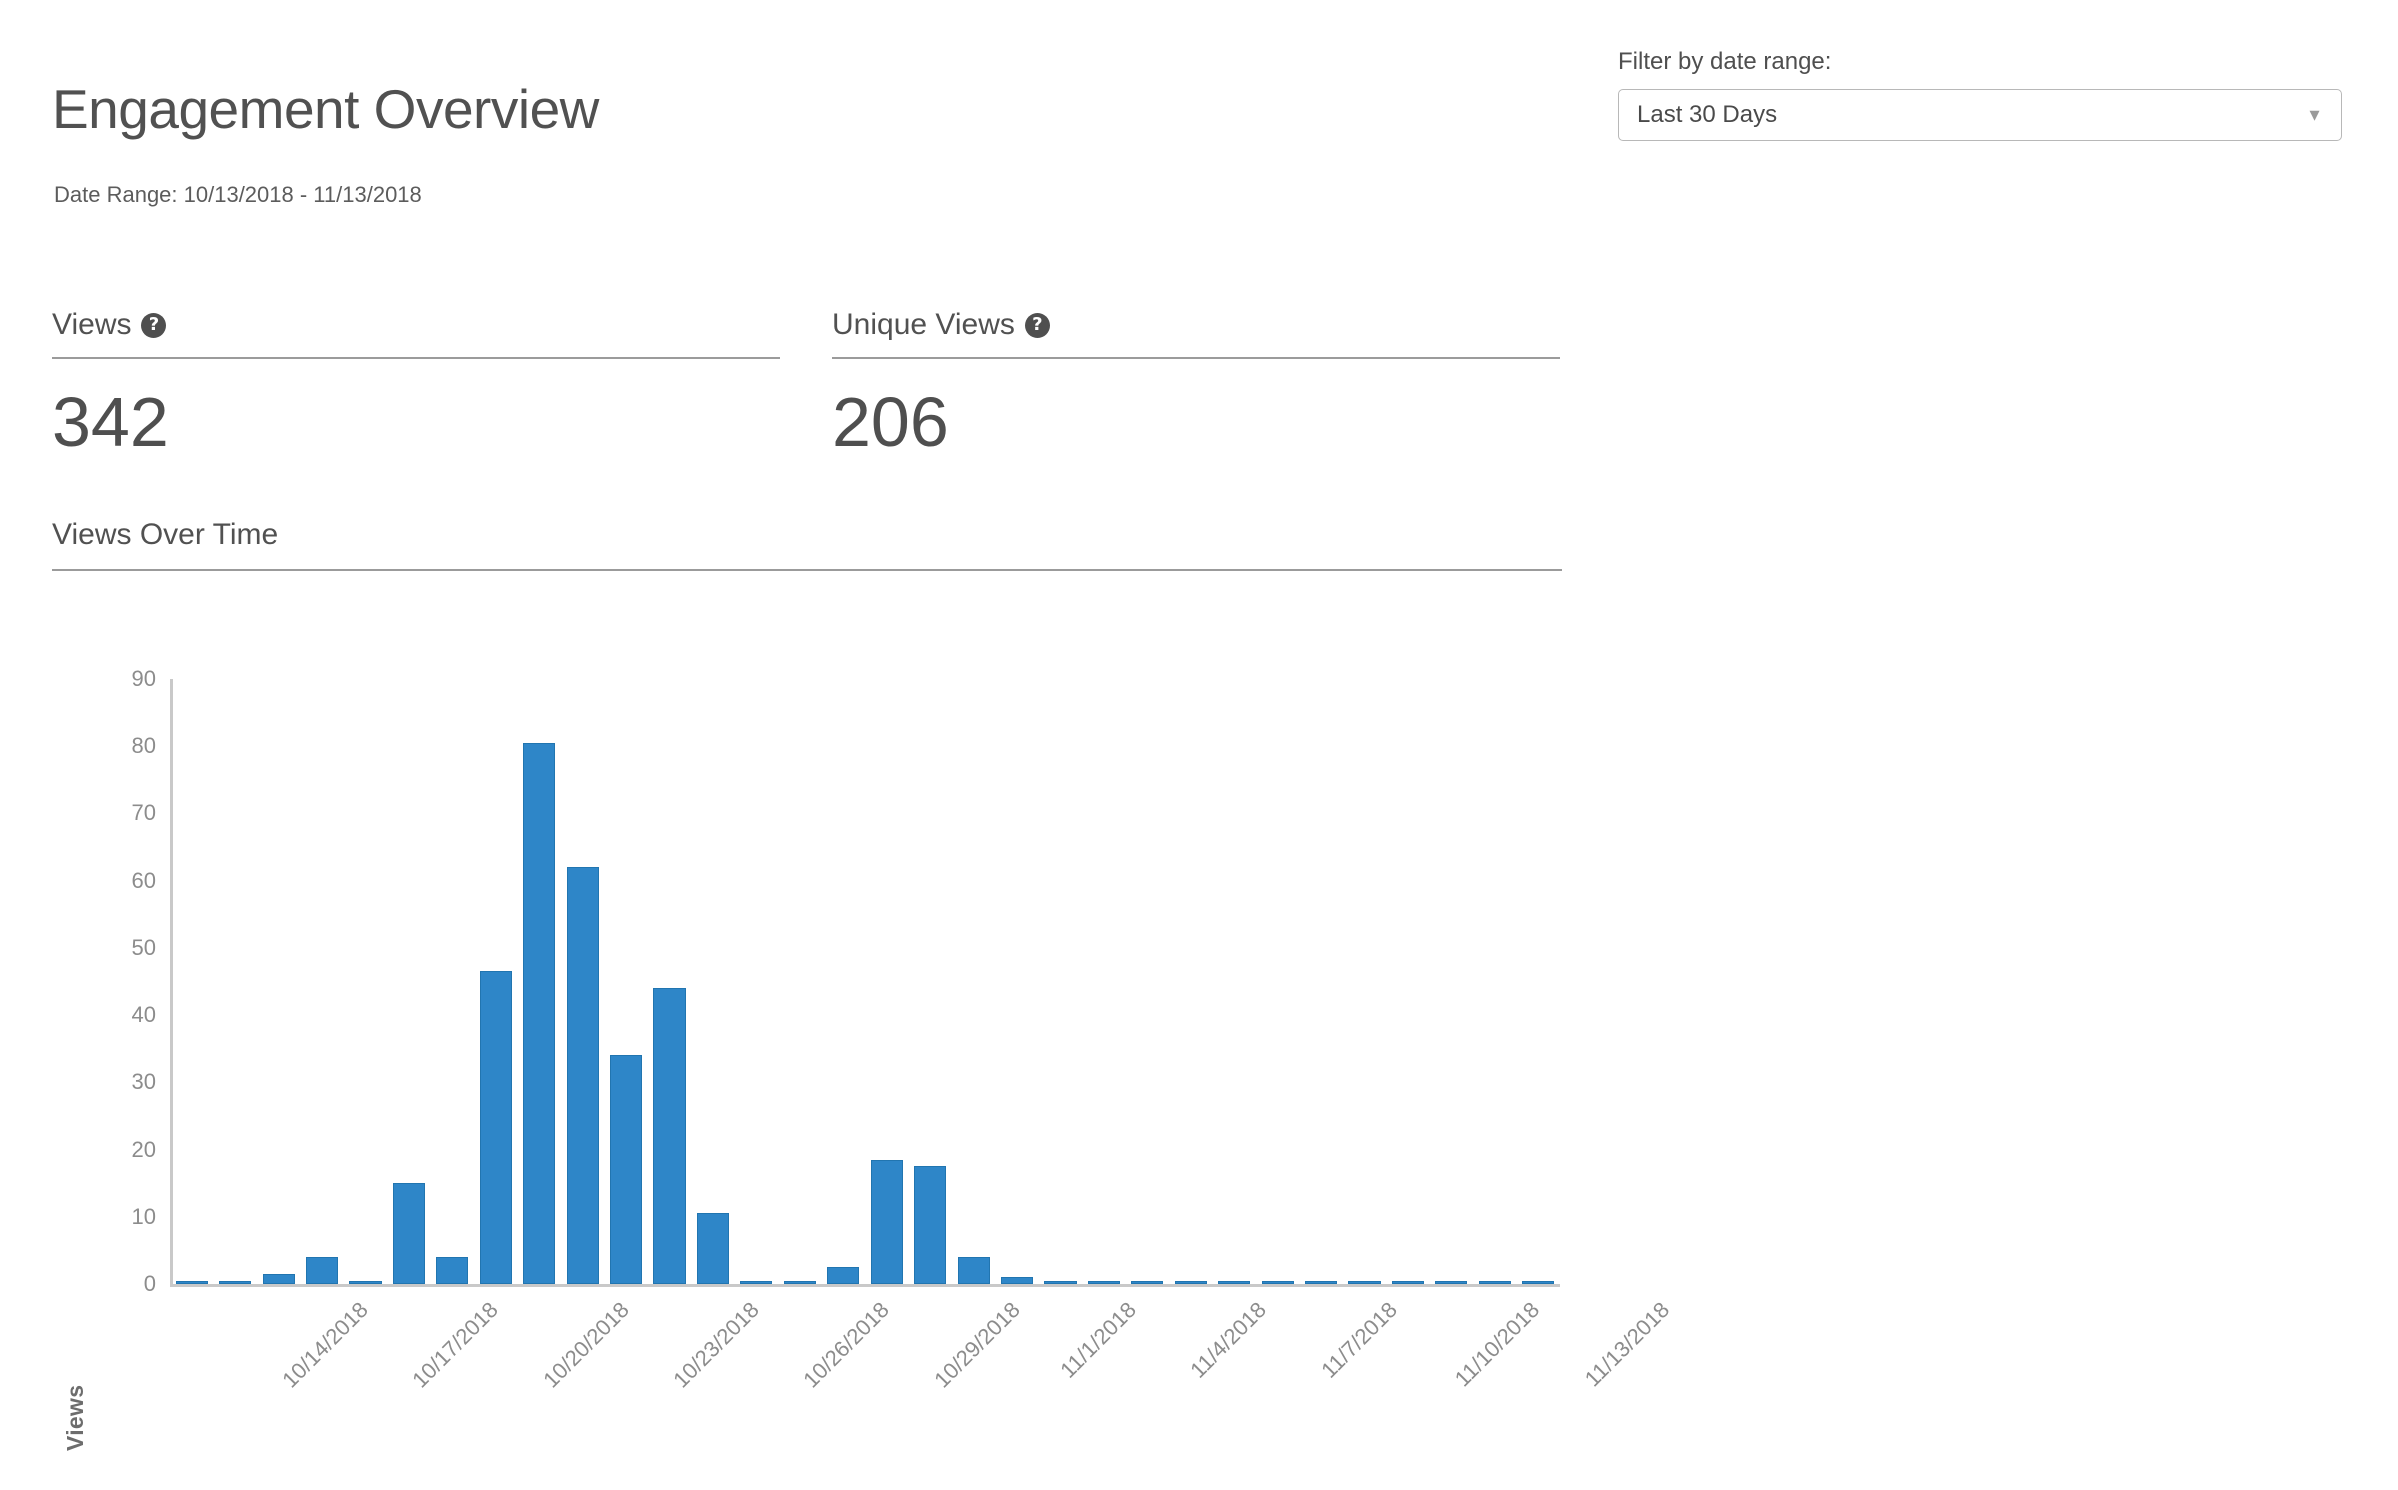 The width and height of the screenshot is (2398, 1490). Describe the element at coordinates (325, 109) in the screenshot. I see `page-title: Engagement Overview` at that location.